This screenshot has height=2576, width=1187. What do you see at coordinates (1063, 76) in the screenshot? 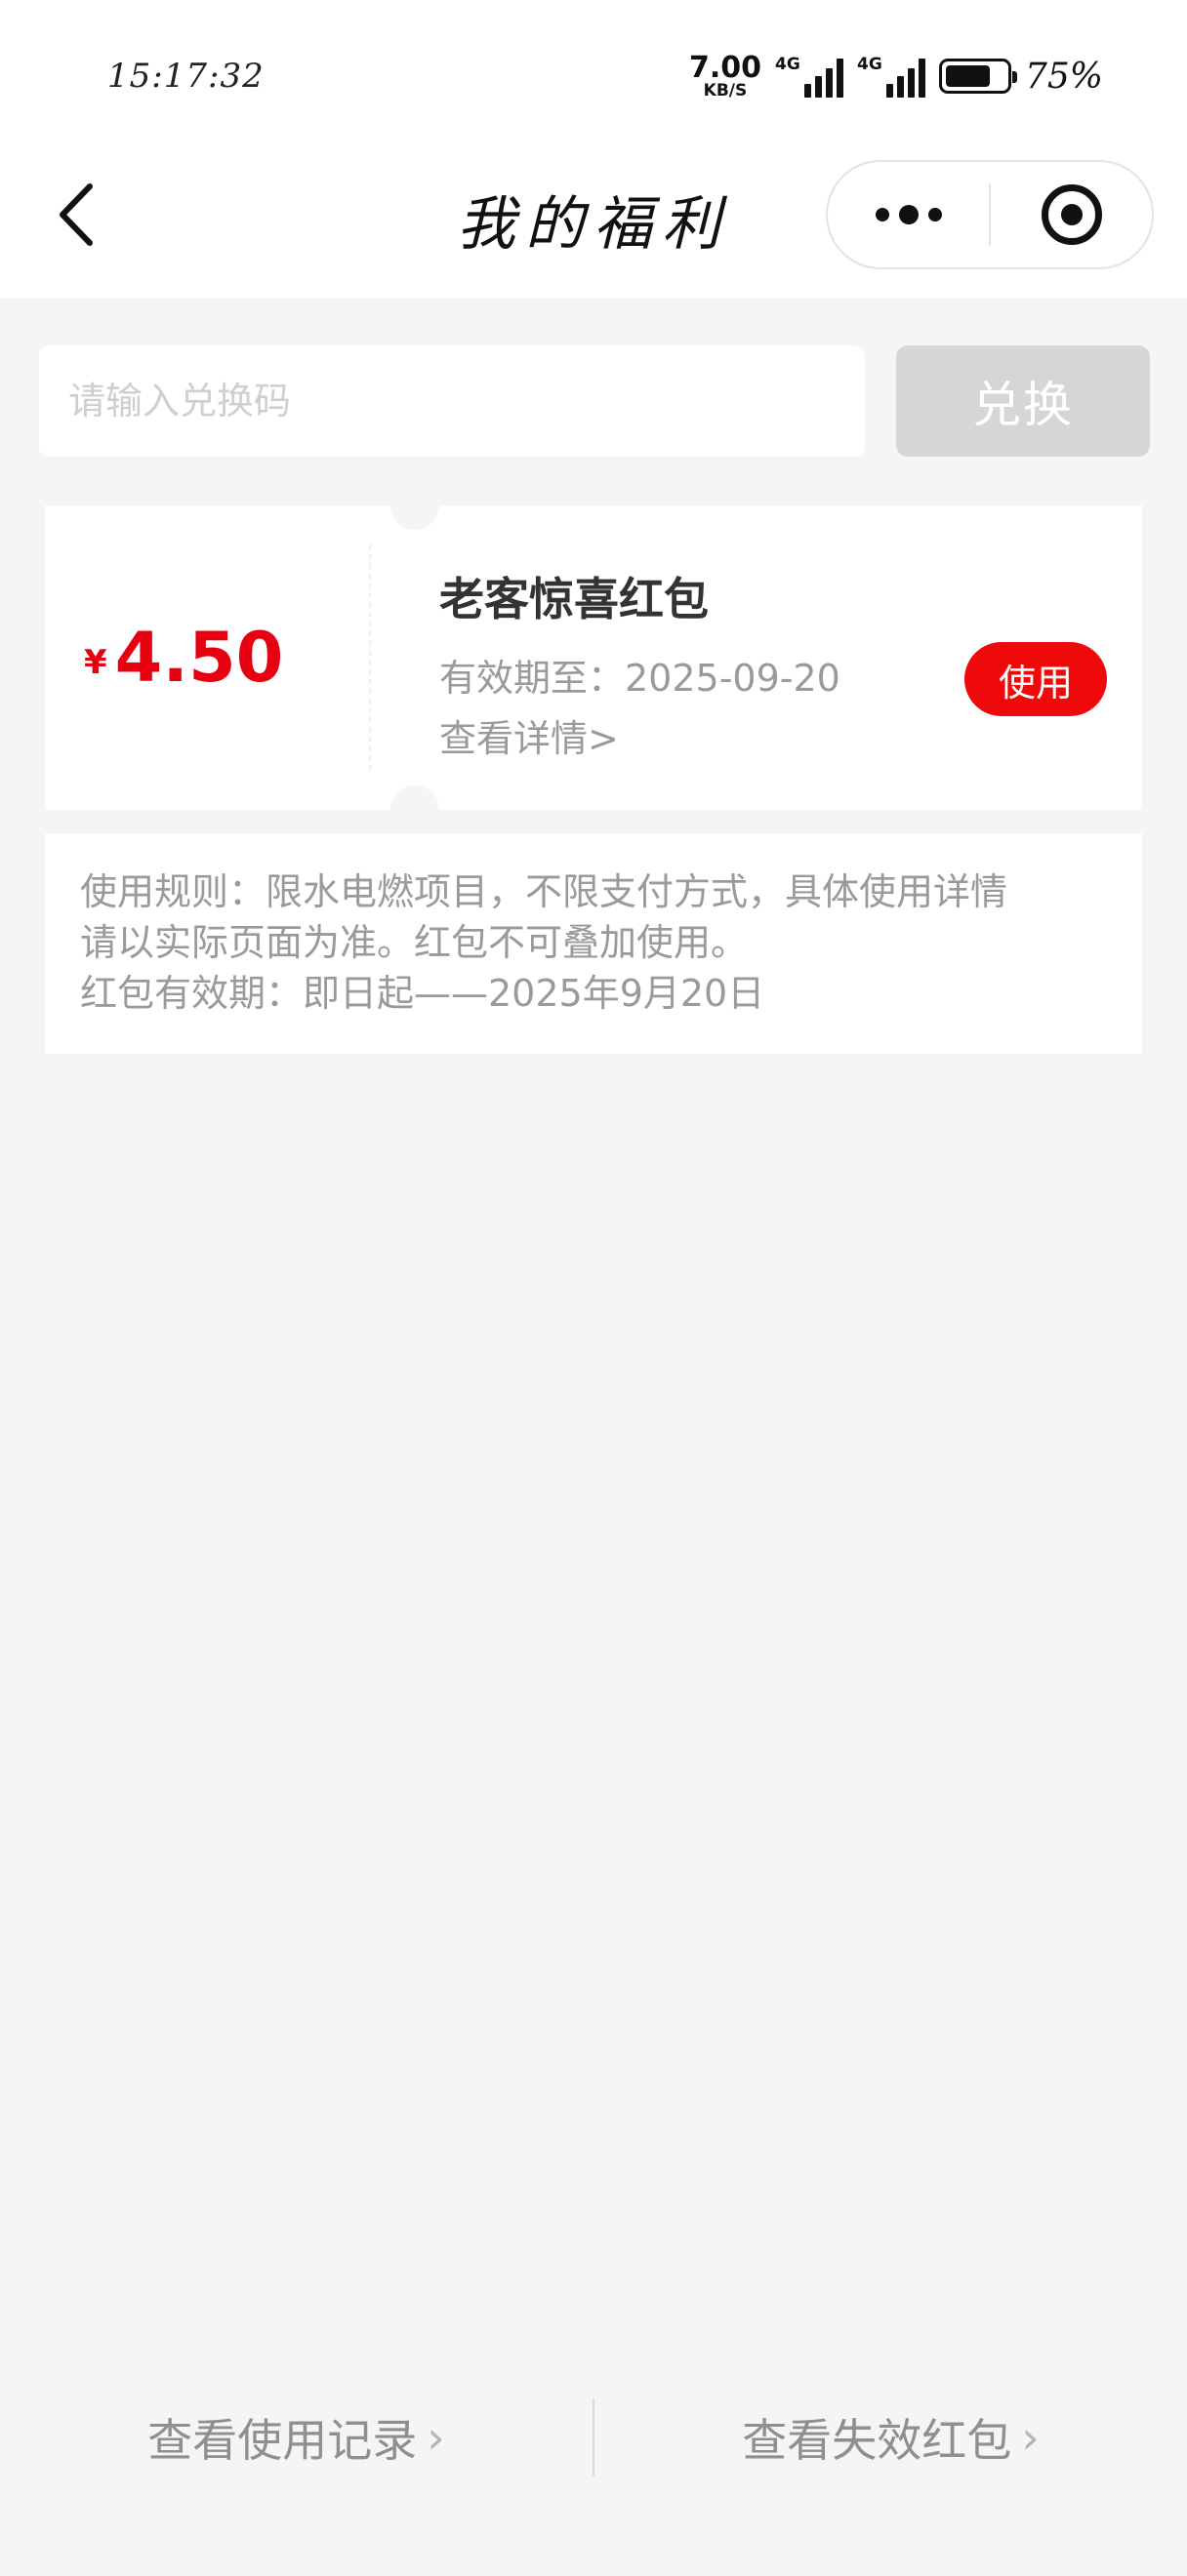
I see `battery-percent: 75%` at bounding box center [1063, 76].